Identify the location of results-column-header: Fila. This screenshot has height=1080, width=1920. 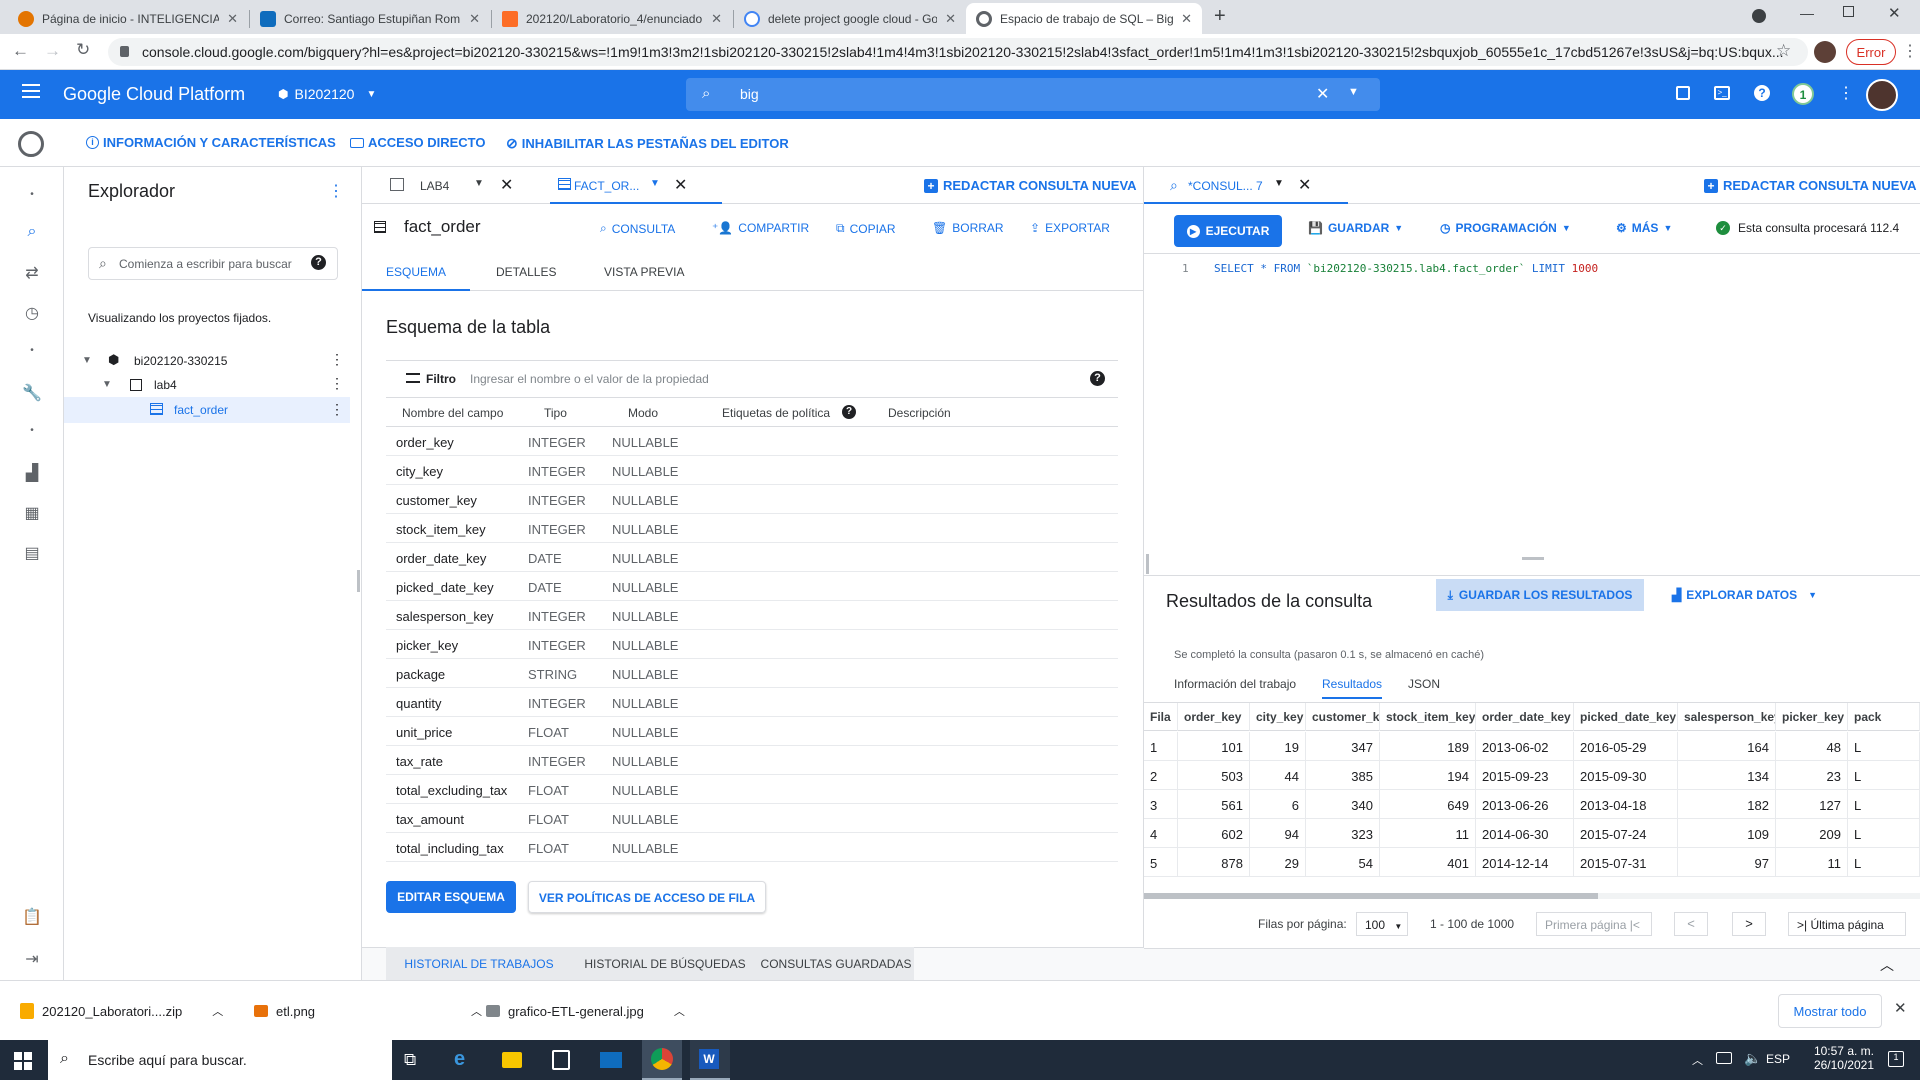
(1161, 717).